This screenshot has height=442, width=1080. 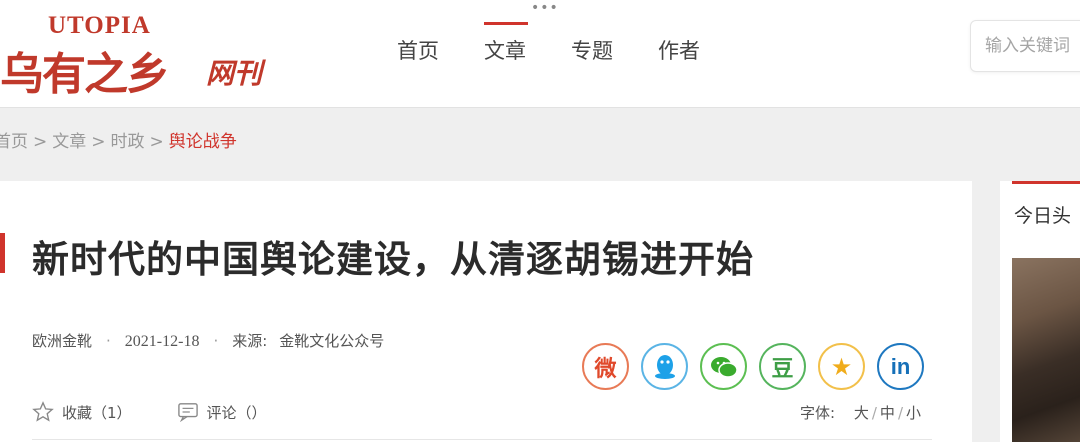 I want to click on qq-penguin-icon, so click(x=664, y=366).